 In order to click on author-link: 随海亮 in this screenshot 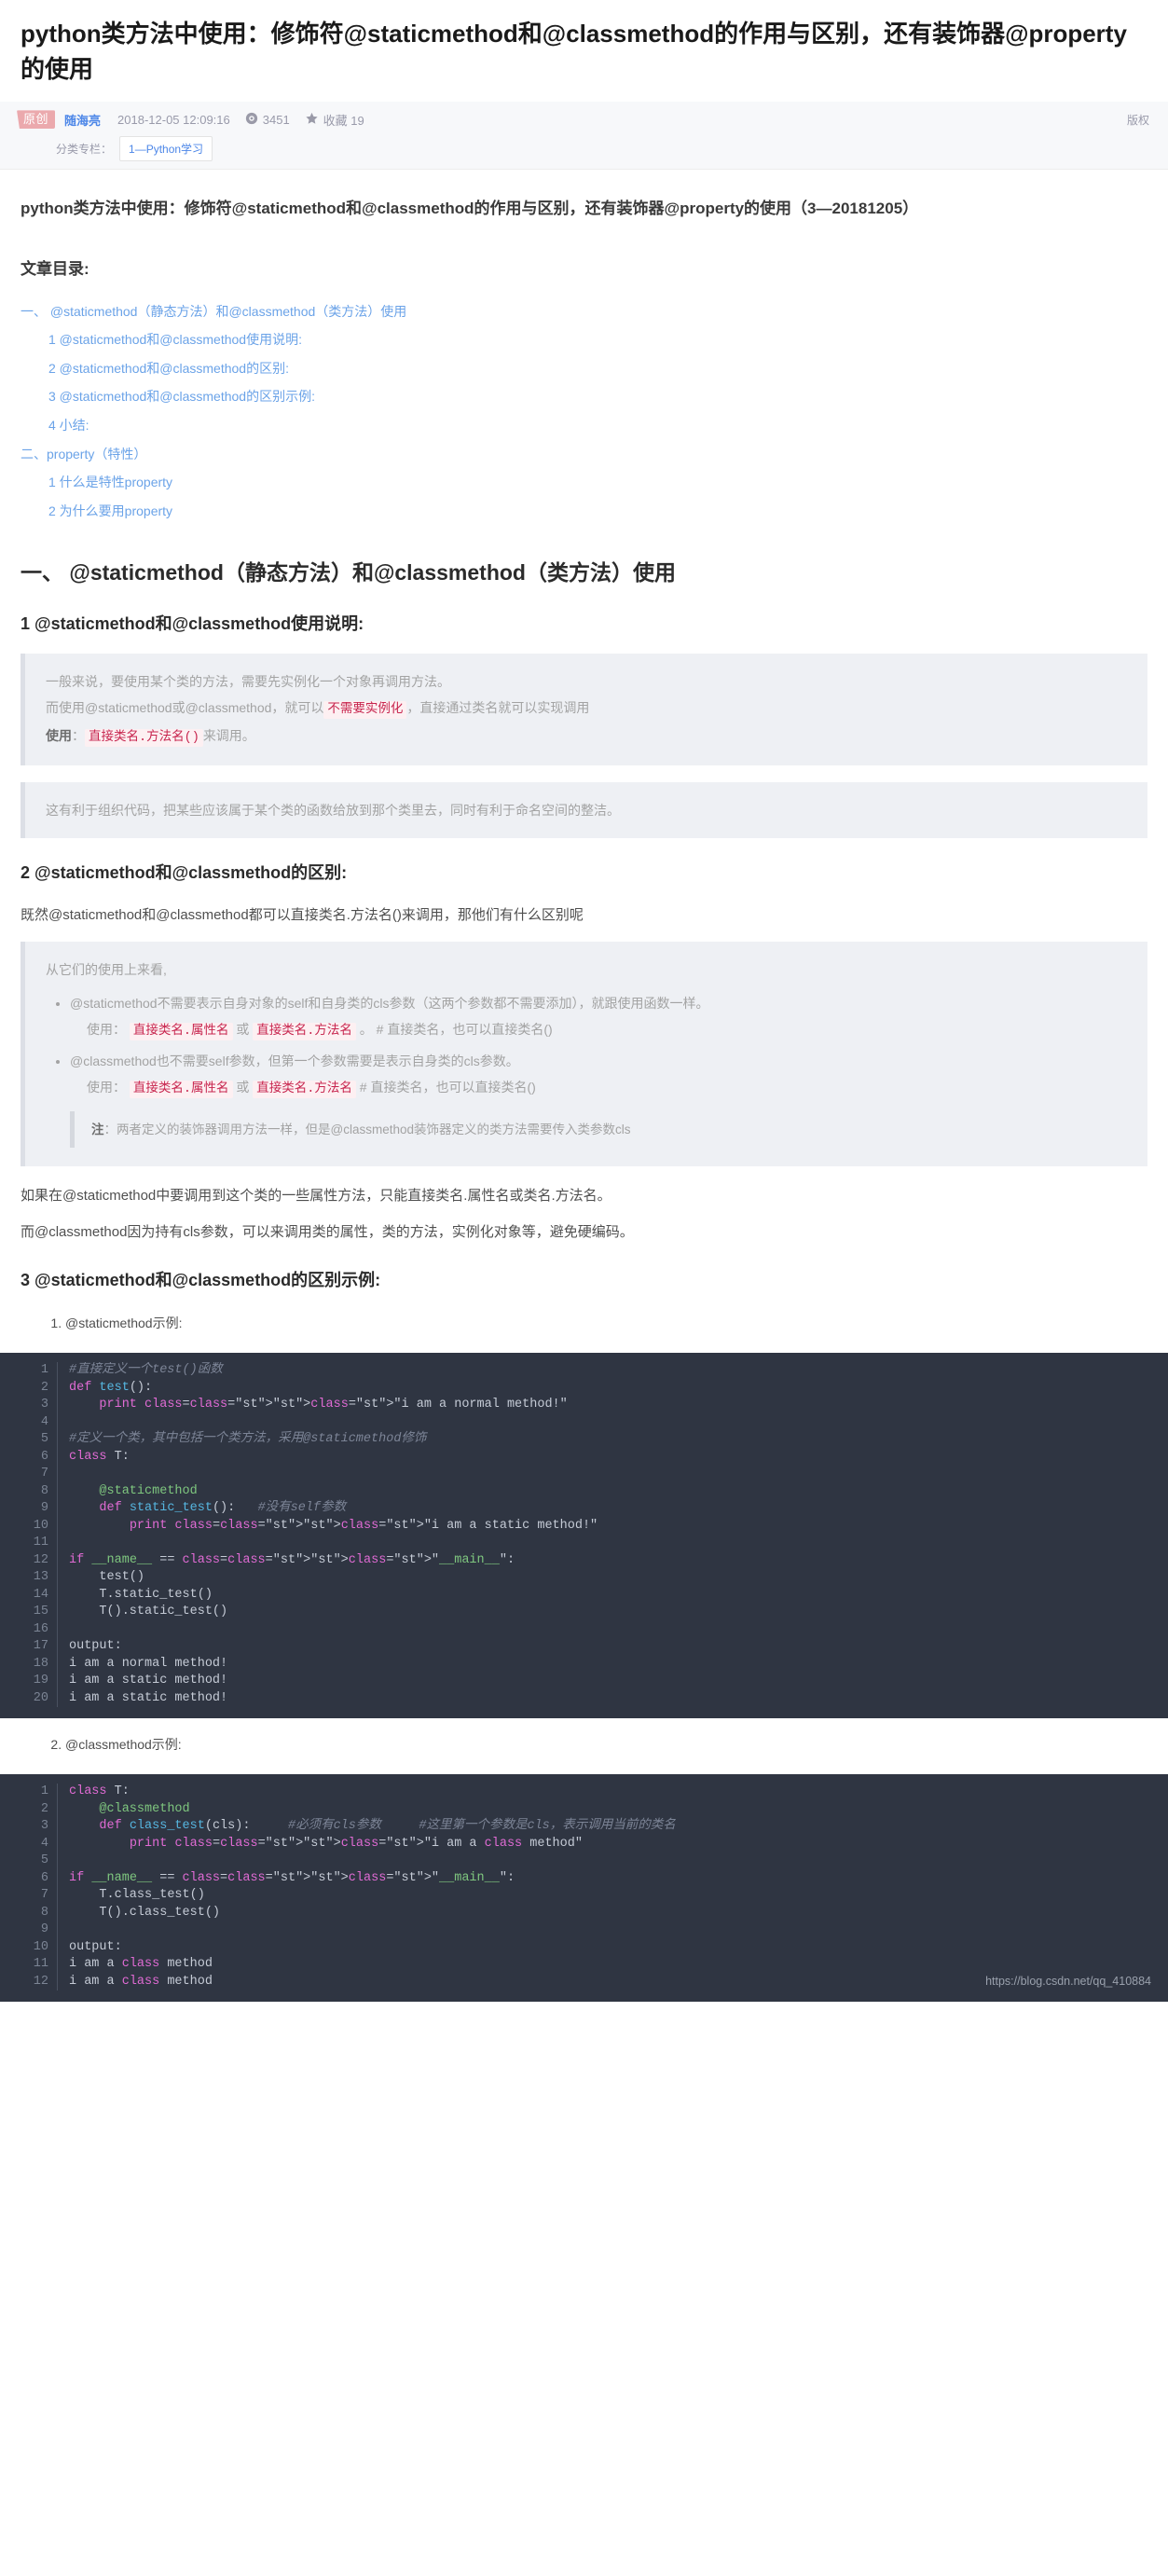, I will do `click(82, 120)`.